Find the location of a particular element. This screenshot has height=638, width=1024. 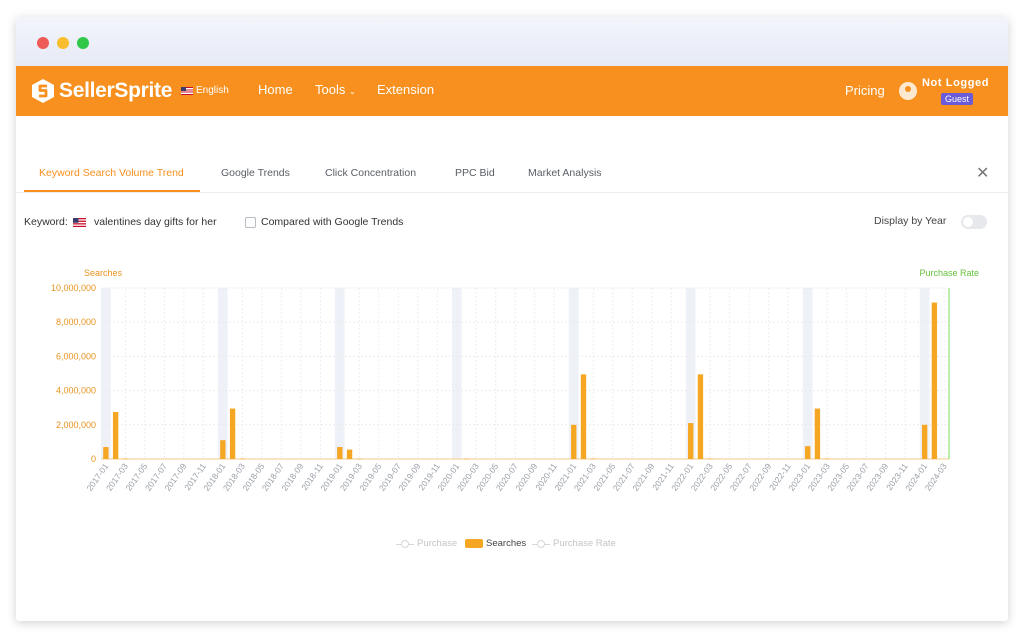

legend-searches: Searches is located at coordinates (495, 543).